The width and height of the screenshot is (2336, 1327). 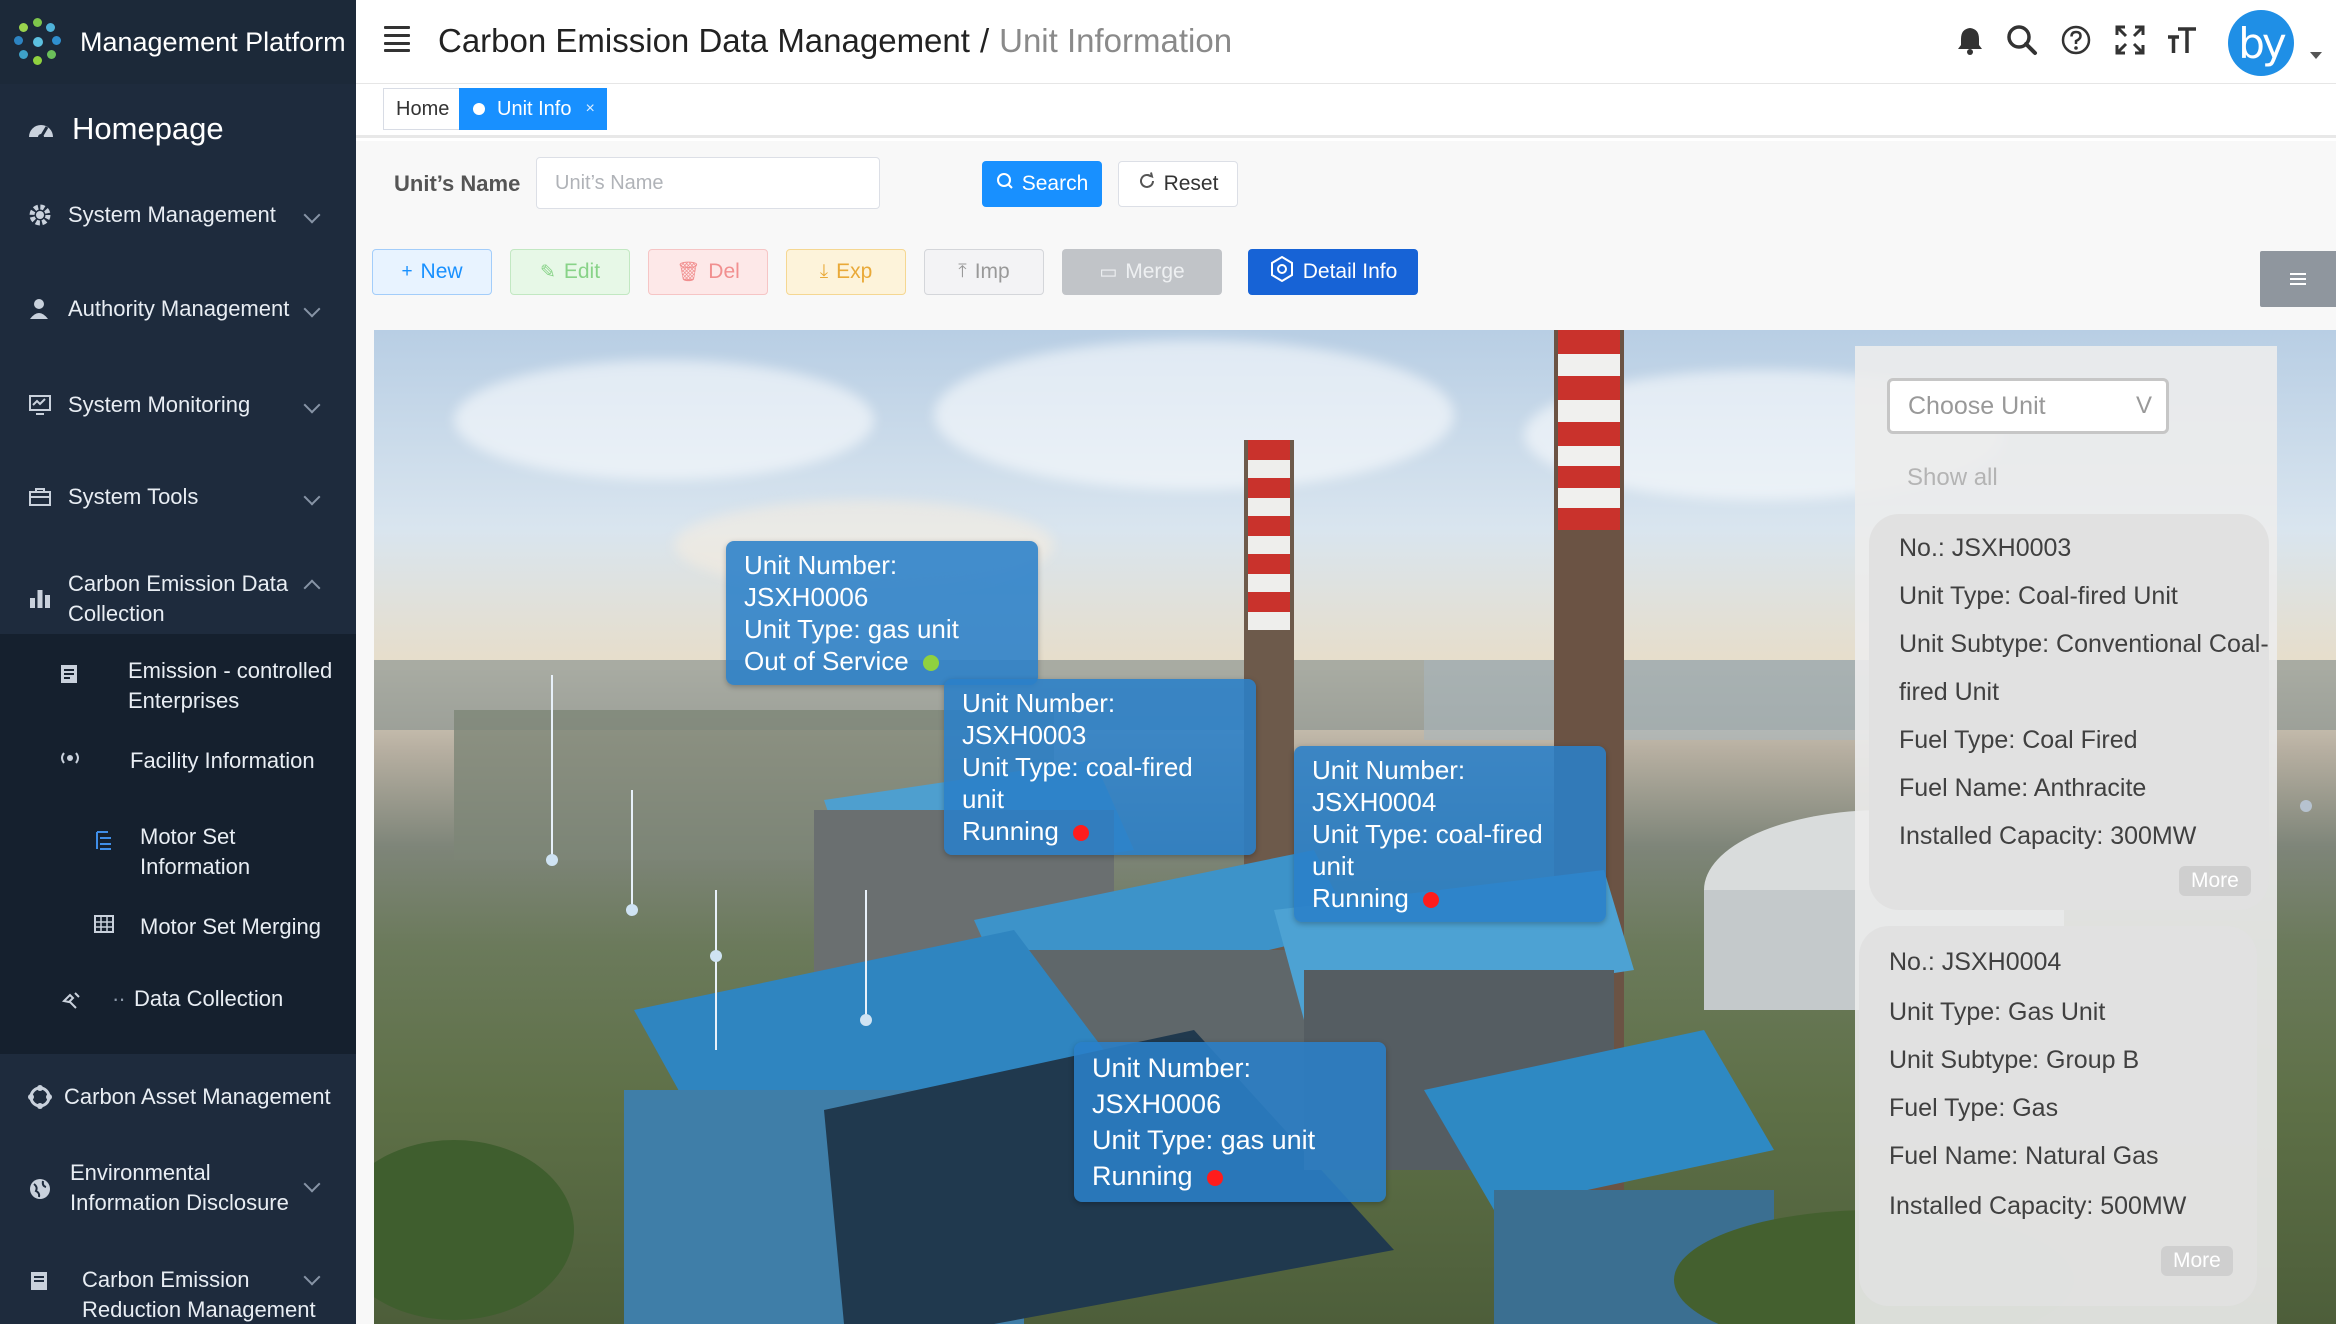 I want to click on gear-icon, so click(x=40, y=215).